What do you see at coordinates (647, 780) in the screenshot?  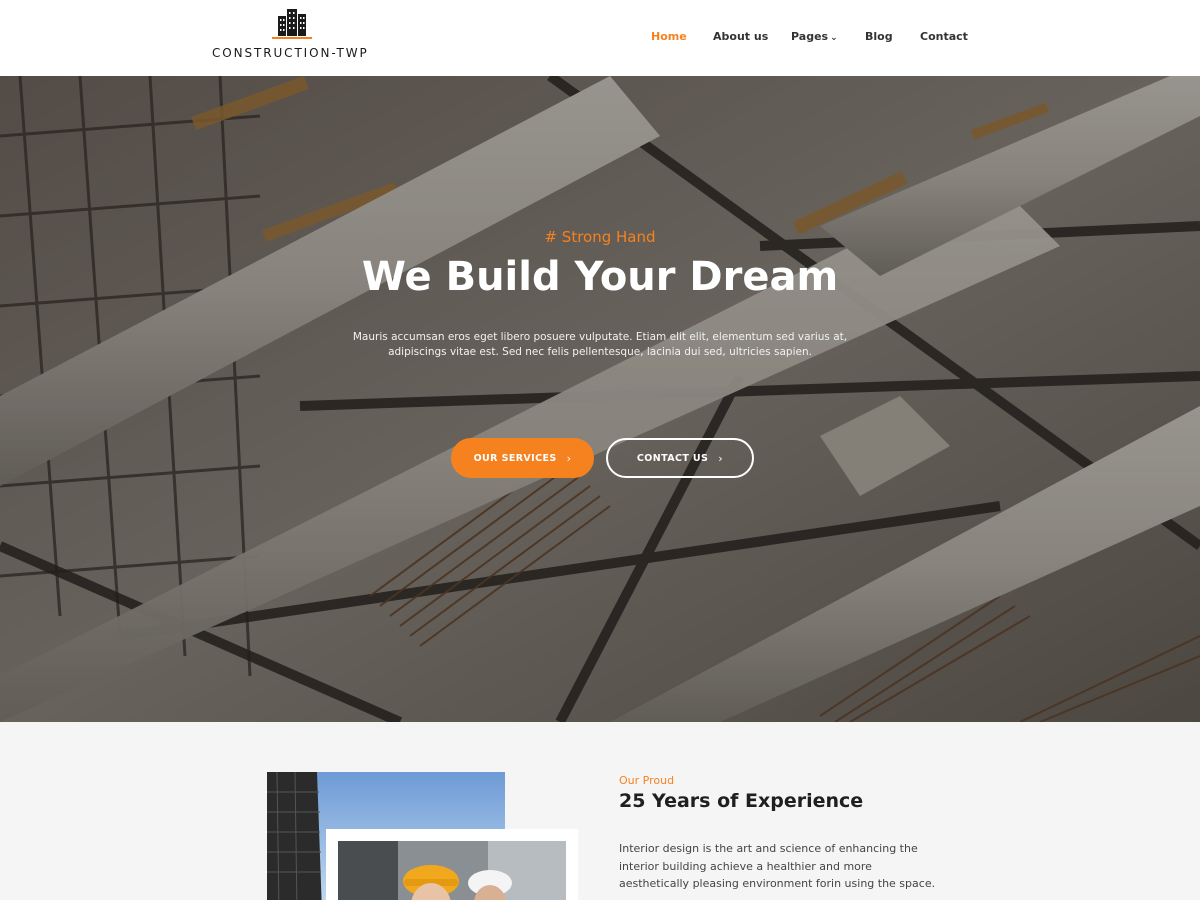 I see `about-kicker: Our Proud` at bounding box center [647, 780].